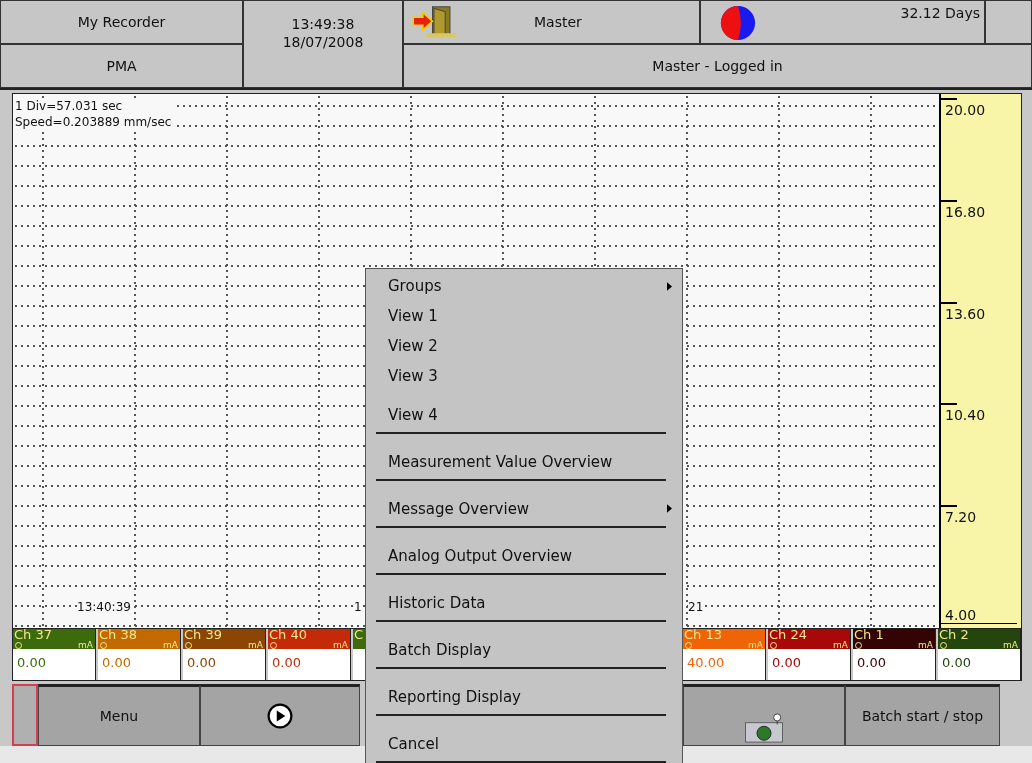 This screenshot has height=763, width=1032. Describe the element at coordinates (809, 639) in the screenshot. I see `channel-header: Ch 24 mA` at that location.